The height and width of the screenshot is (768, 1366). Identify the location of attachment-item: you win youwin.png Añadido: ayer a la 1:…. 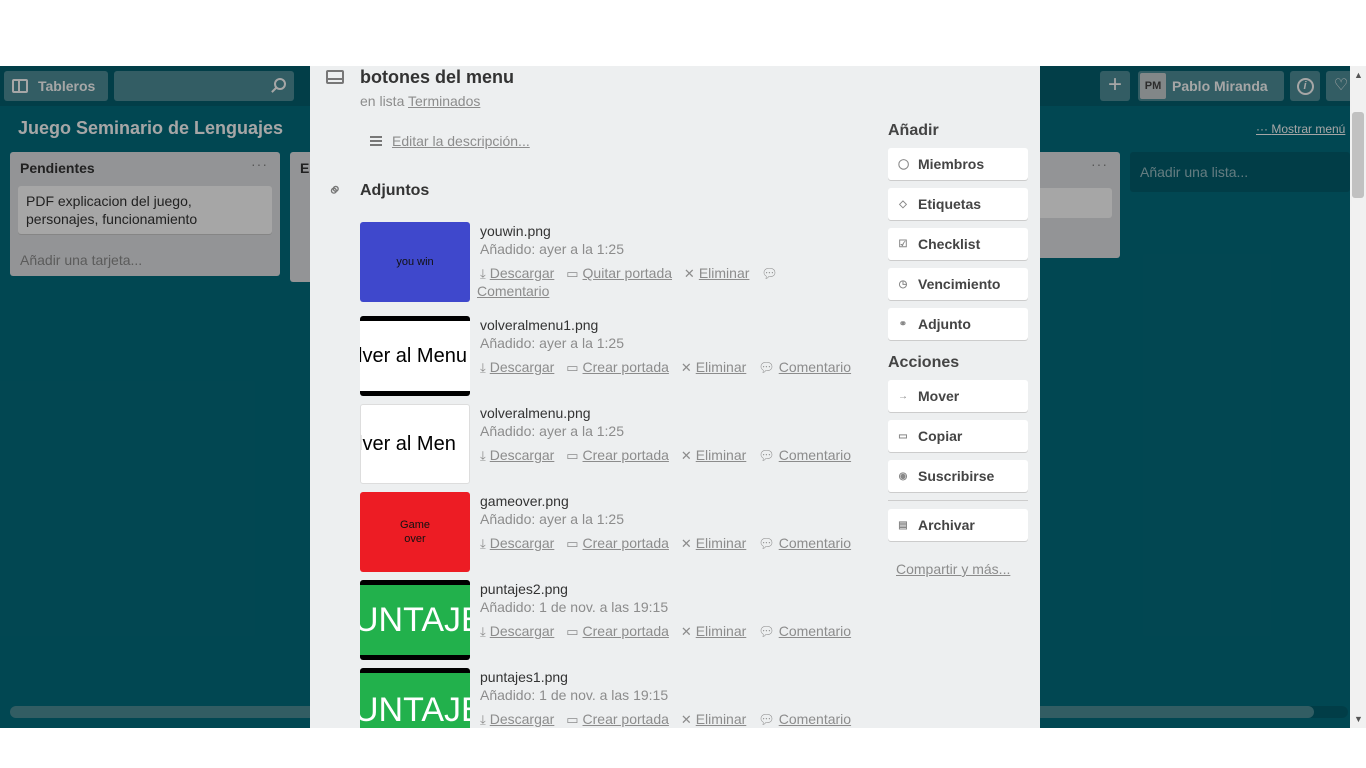
(615, 262).